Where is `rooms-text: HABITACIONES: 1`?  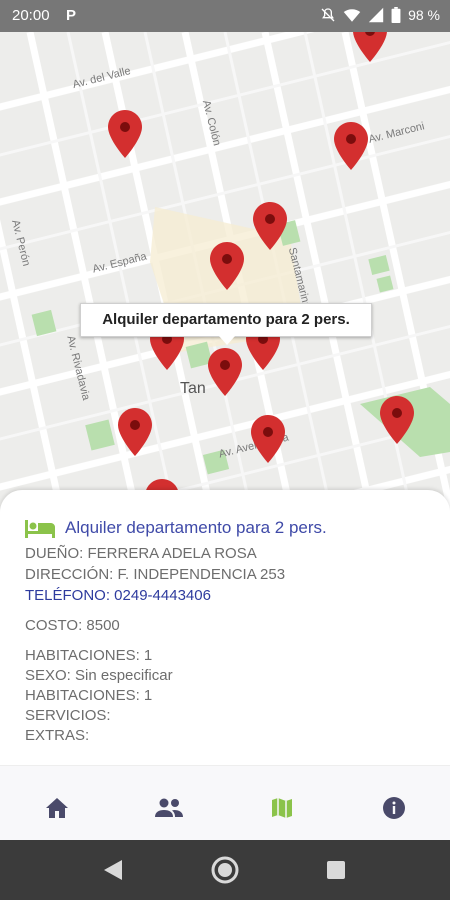 rooms-text: HABITACIONES: 1 is located at coordinates (89, 655).